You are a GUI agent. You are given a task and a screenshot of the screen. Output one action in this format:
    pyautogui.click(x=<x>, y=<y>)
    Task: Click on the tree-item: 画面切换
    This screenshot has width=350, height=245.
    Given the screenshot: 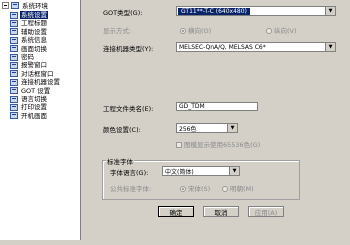 What is the action you would take?
    pyautogui.click(x=29, y=49)
    